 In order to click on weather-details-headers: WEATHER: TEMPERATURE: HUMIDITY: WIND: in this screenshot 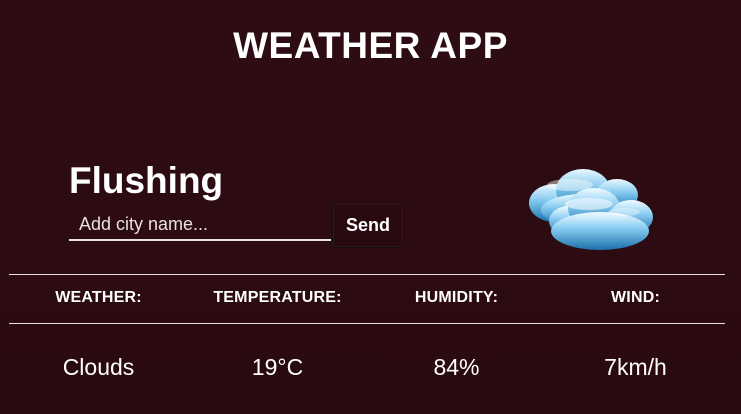, I will do `click(367, 298)`.